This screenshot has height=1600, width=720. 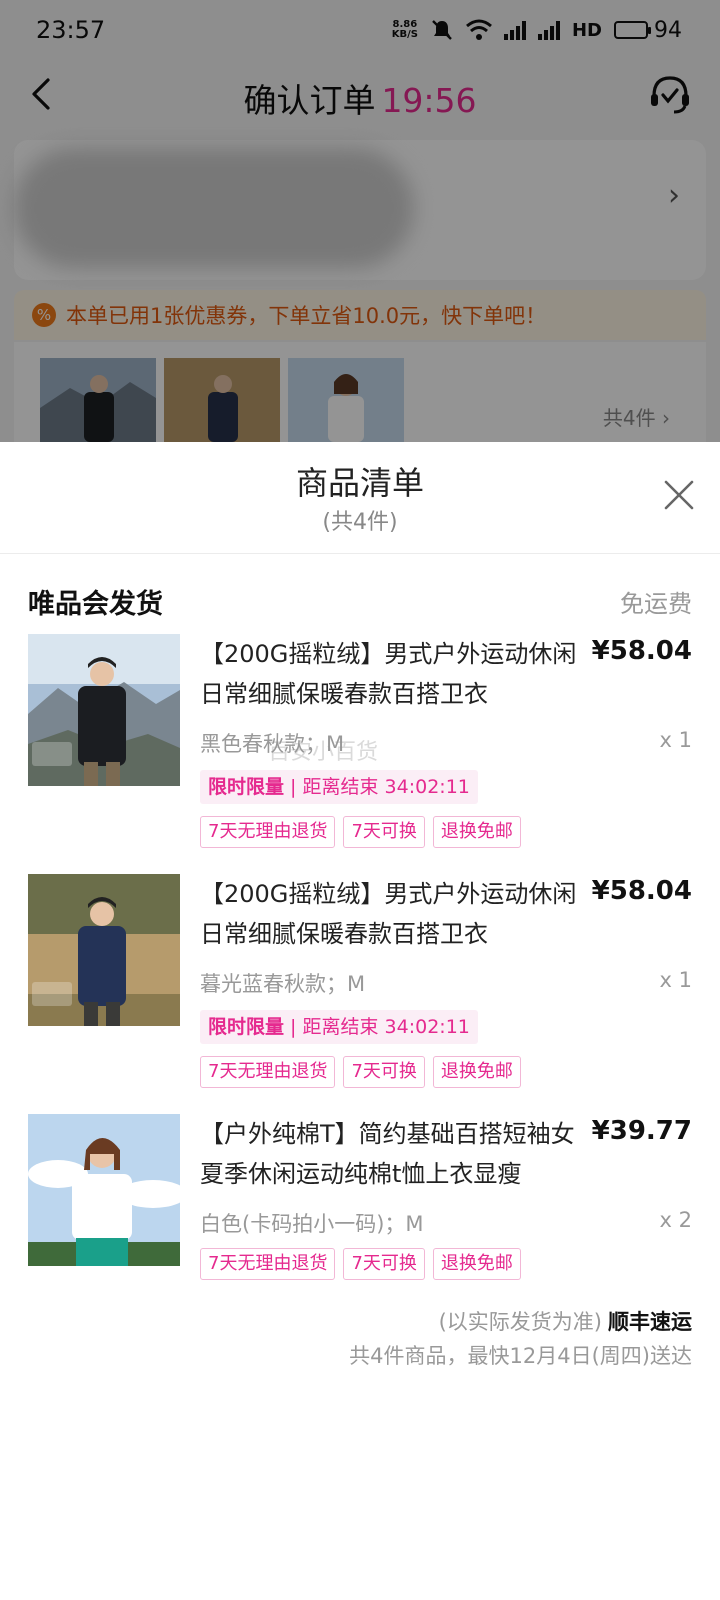 I want to click on sheet-header: 商品清单 (共4件), so click(x=360, y=498).